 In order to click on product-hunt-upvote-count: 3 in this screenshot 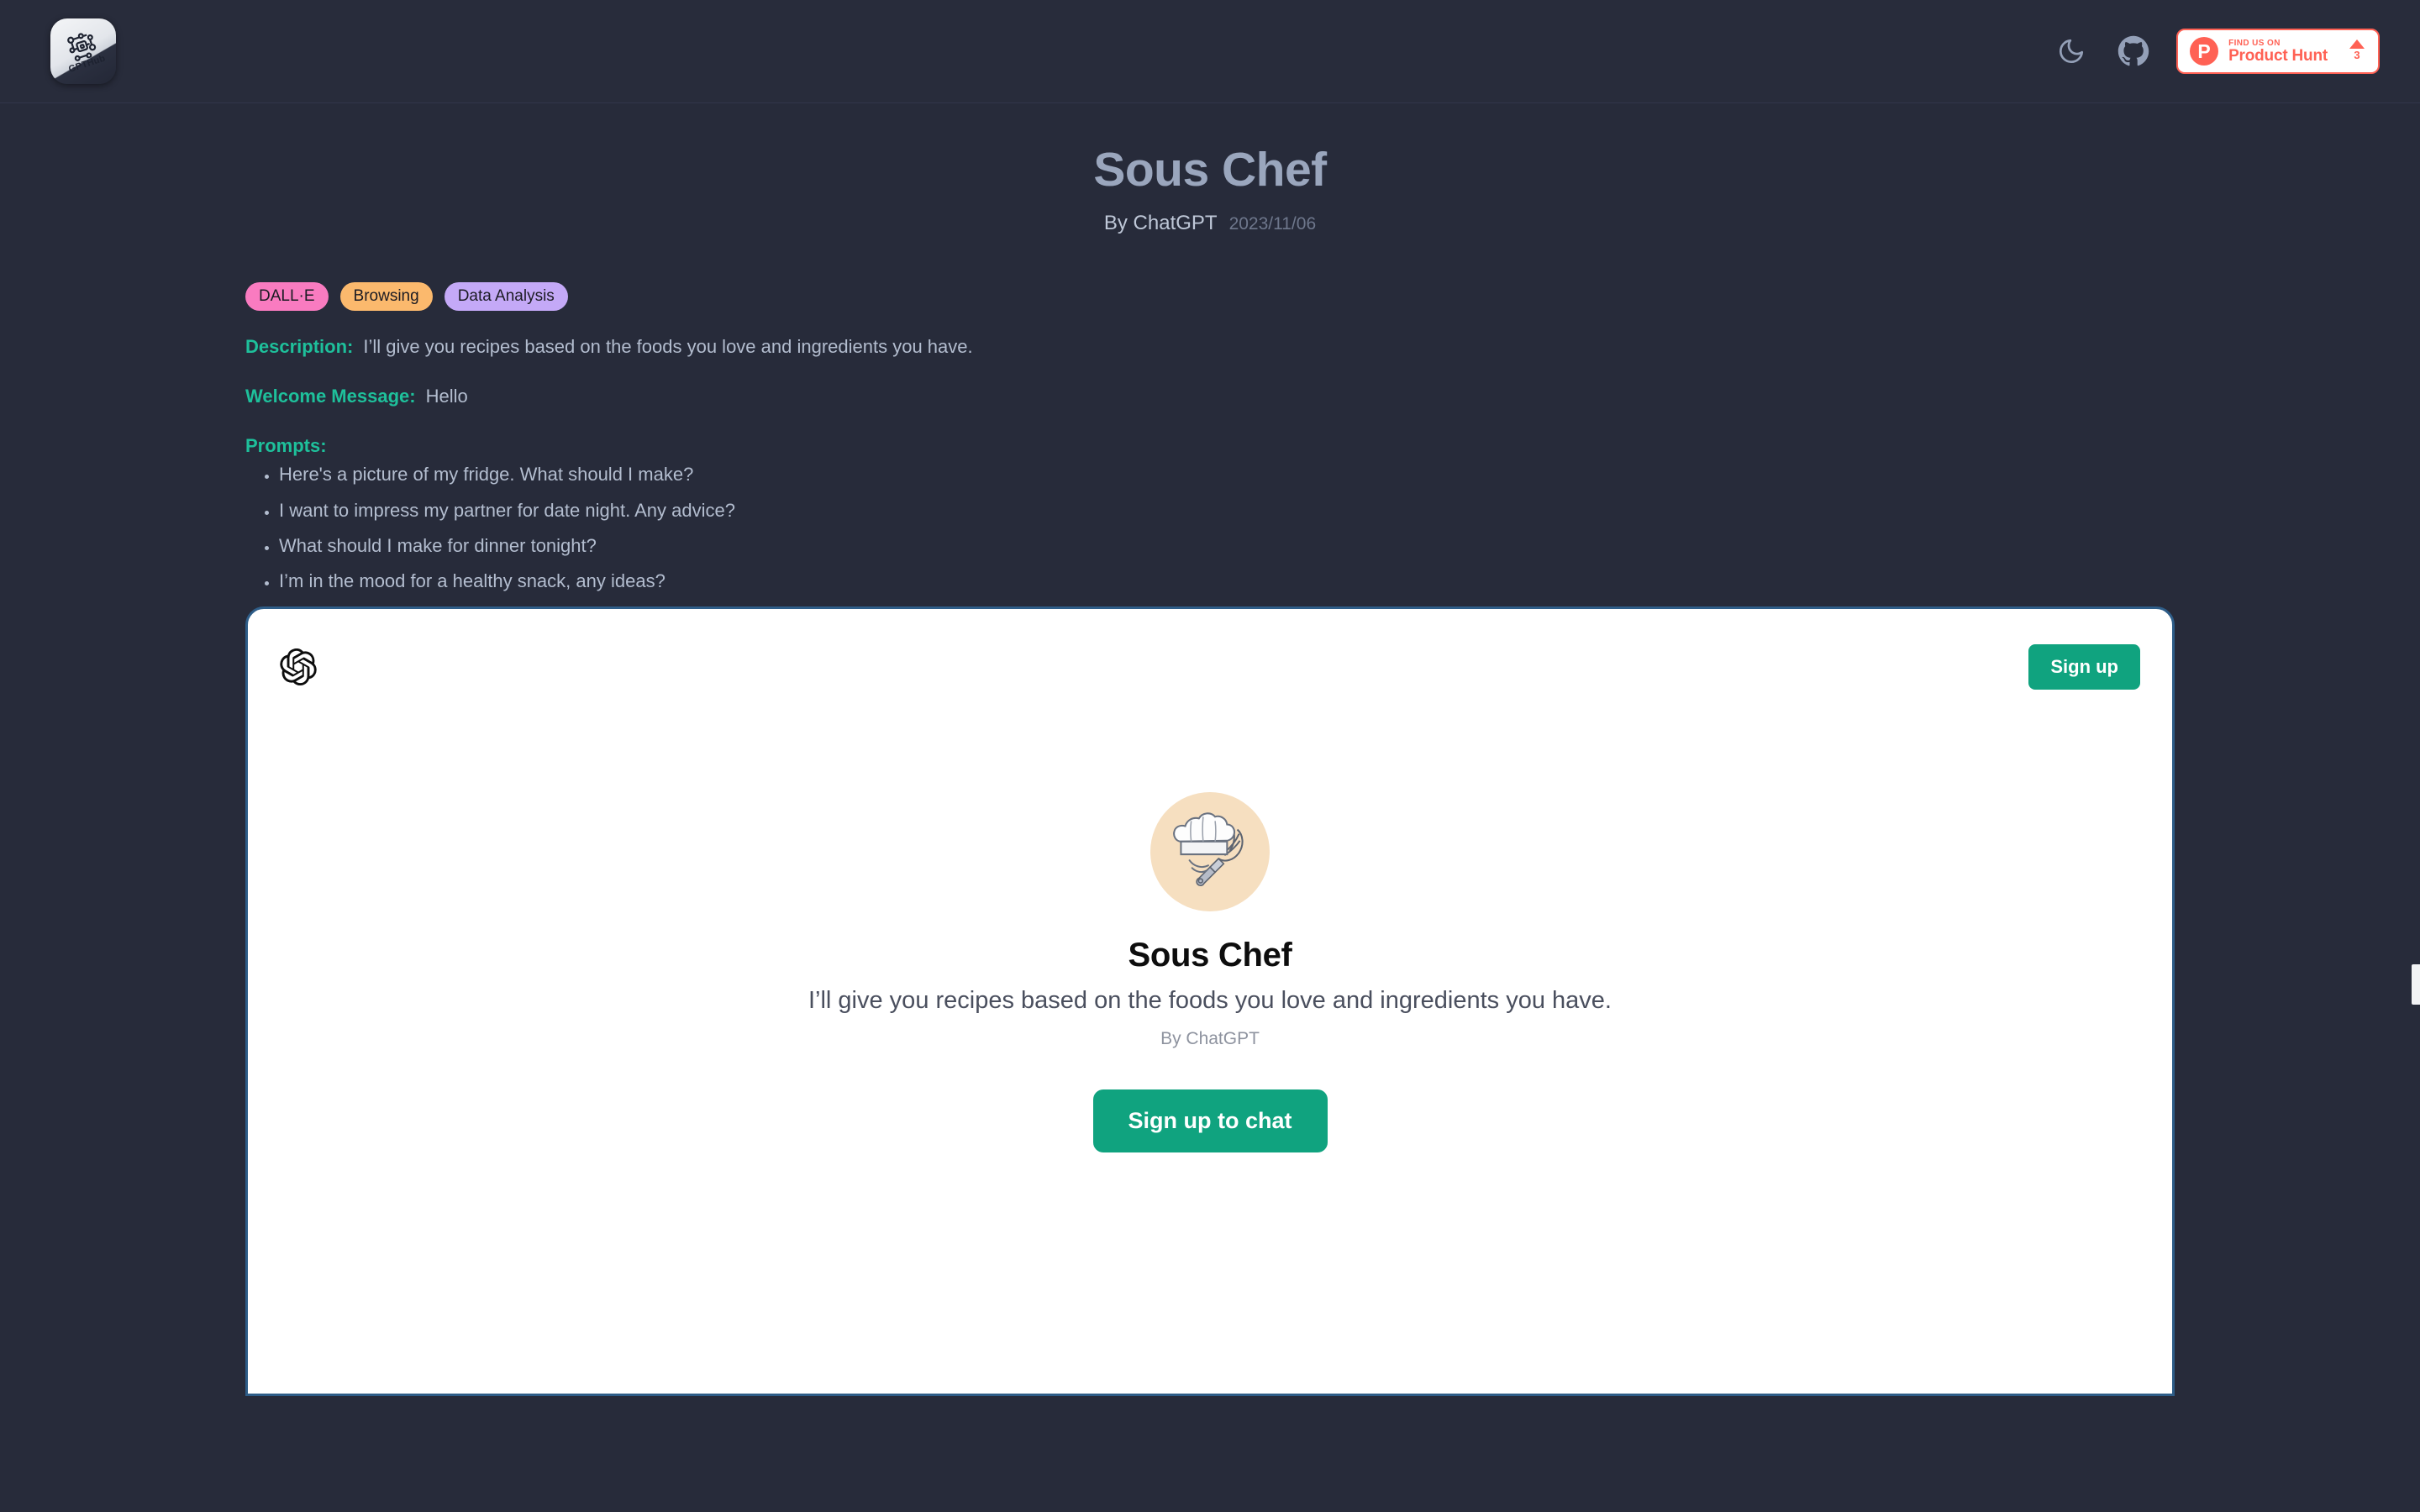, I will do `click(2357, 55)`.